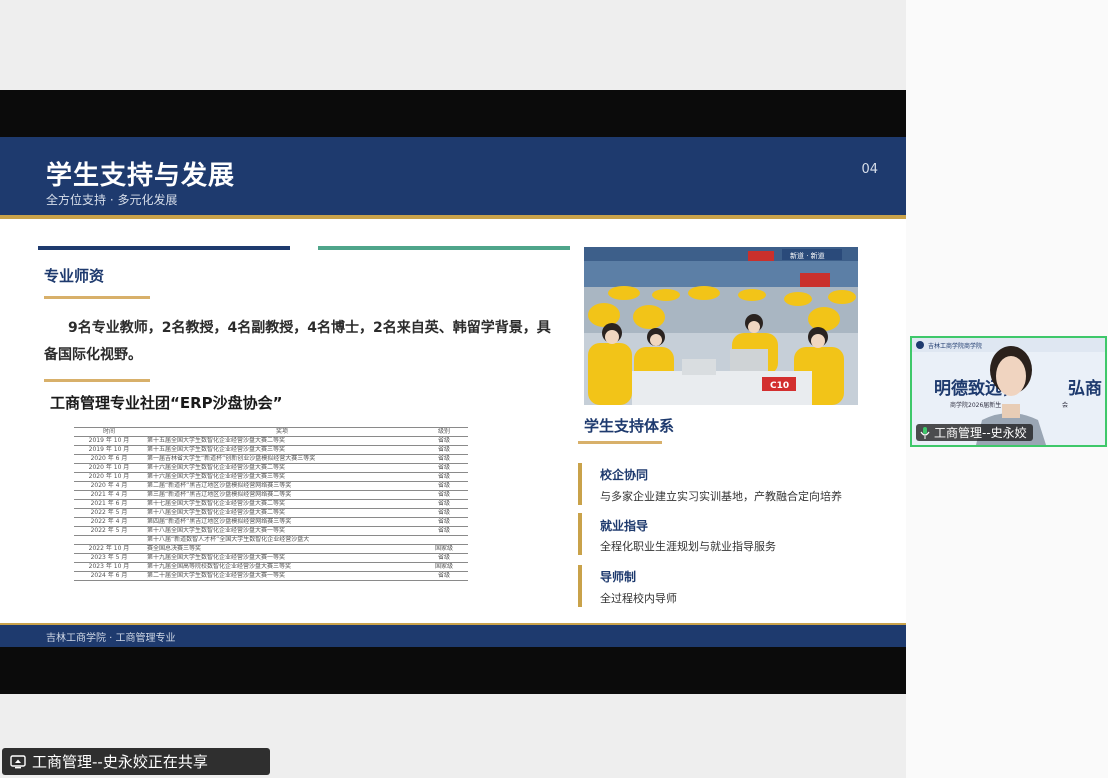 Image resolution: width=1108 pixels, height=778 pixels. What do you see at coordinates (109, 495) in the screenshot?
I see `award-time-cell: 2021 年 4 月` at bounding box center [109, 495].